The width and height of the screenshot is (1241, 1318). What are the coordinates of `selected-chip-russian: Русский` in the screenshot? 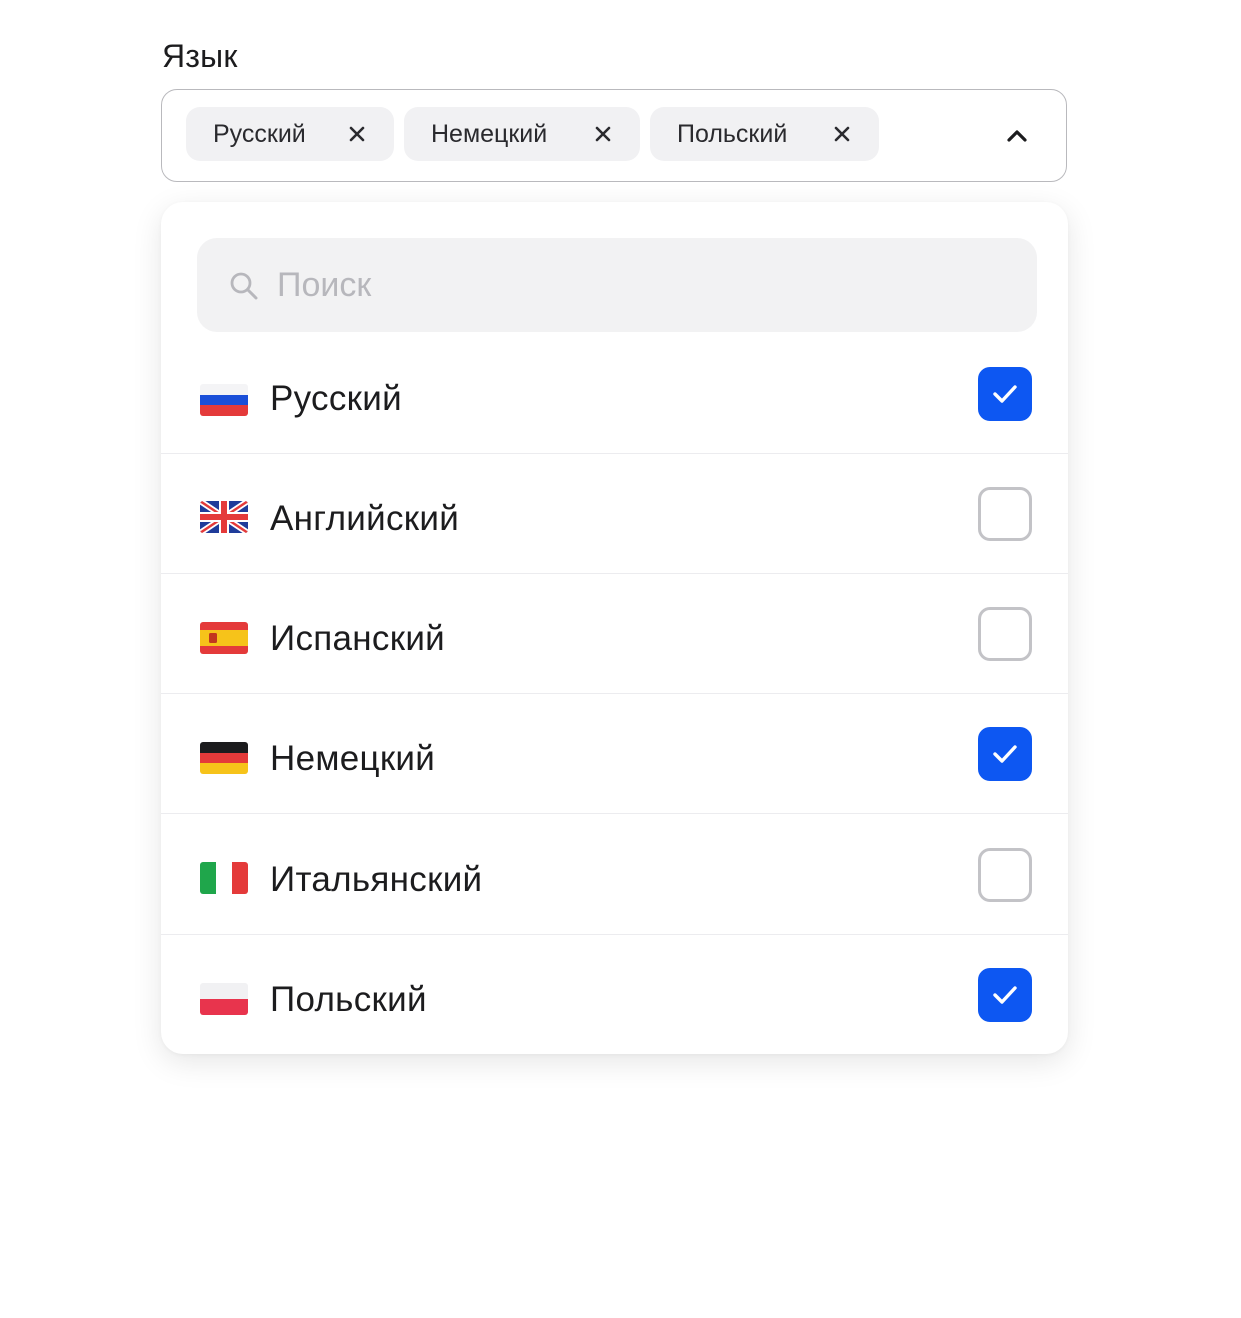 It's located at (290, 134).